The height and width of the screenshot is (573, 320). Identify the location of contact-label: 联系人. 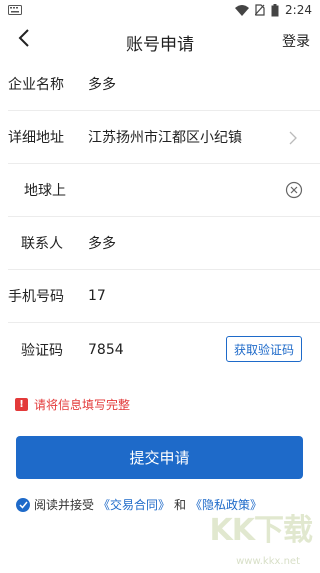
(42, 244).